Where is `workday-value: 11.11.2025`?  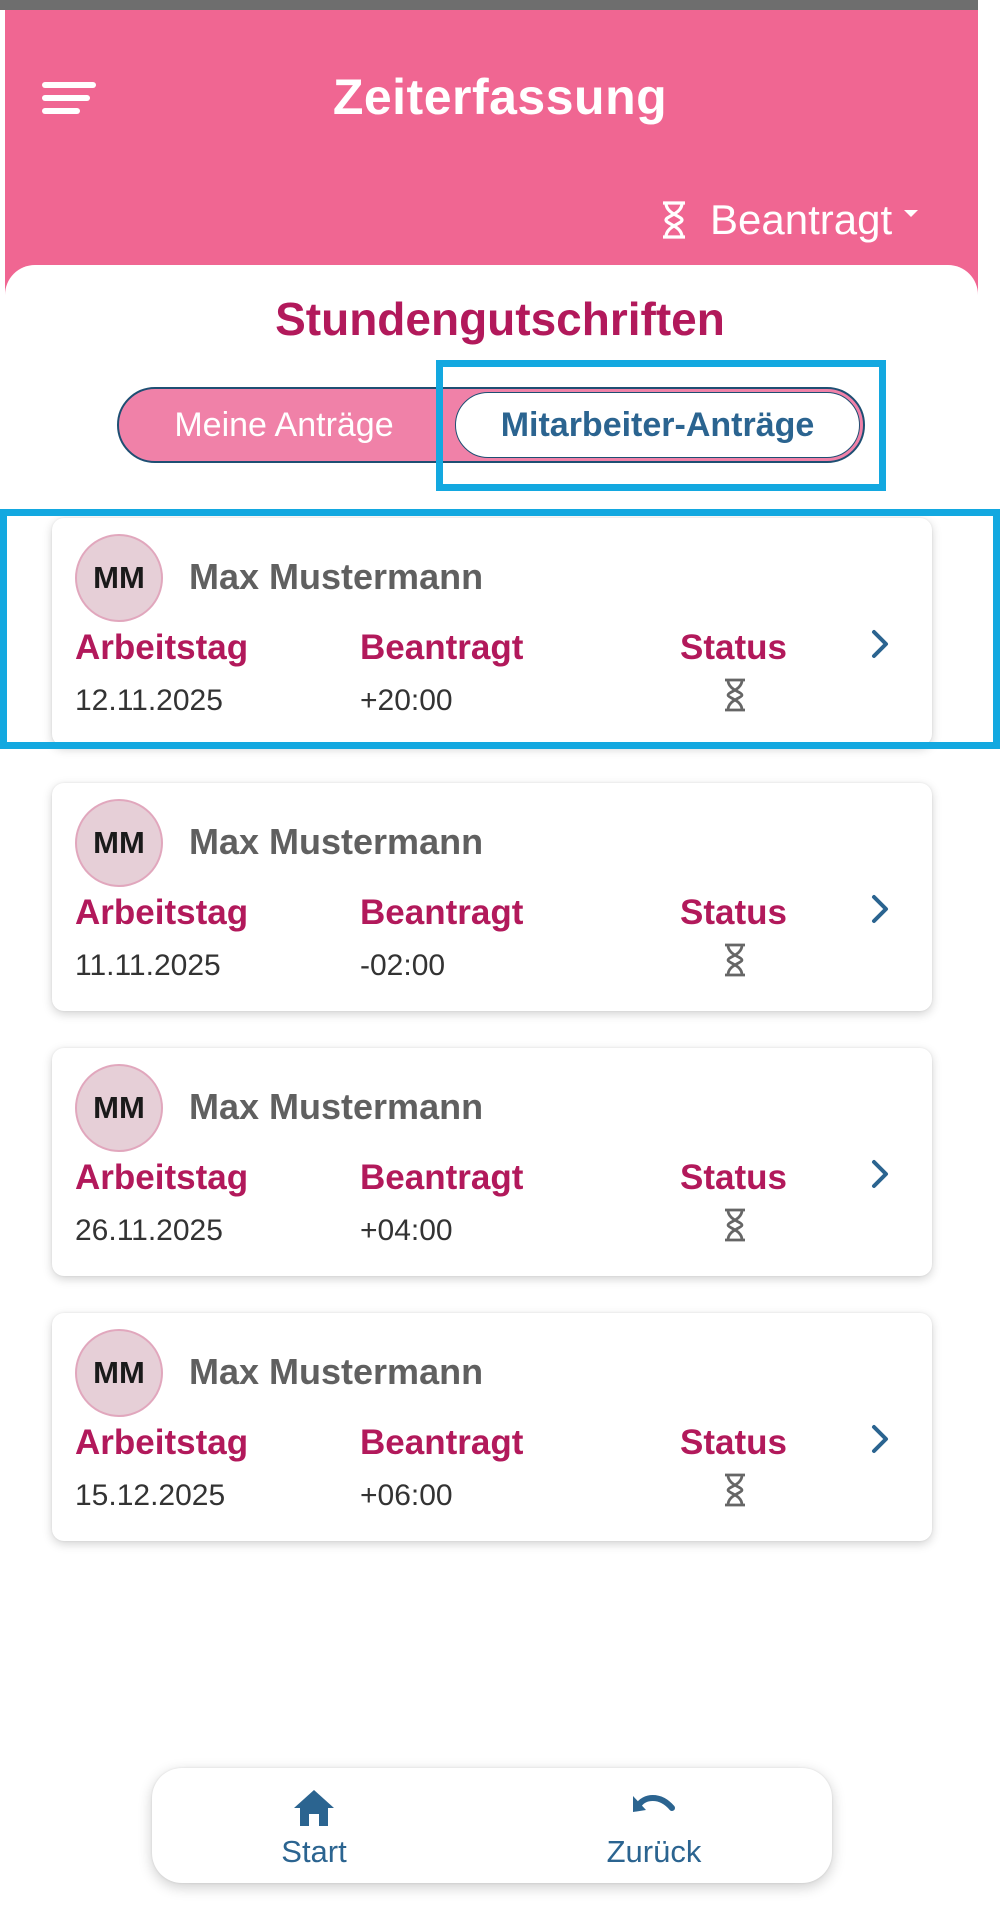 workday-value: 11.11.2025 is located at coordinates (148, 965).